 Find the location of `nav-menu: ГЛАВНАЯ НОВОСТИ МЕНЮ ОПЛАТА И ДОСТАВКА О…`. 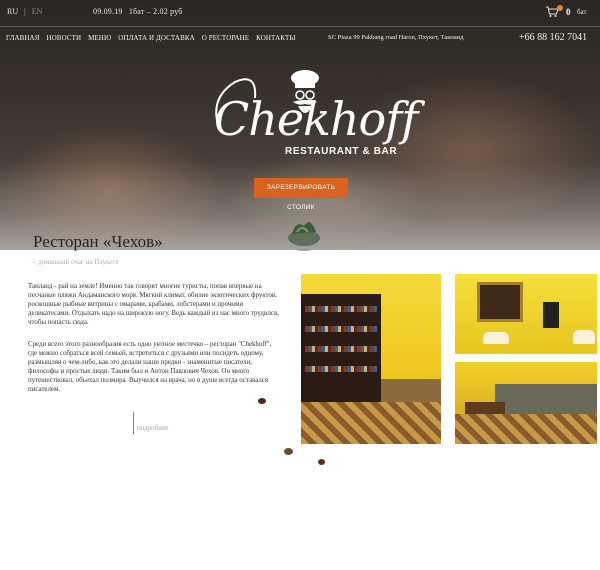

nav-menu: ГЛАВНАЯ НОВОСТИ МЕНЮ ОПЛАТА И ДОСТАВКА О… is located at coordinates (154, 38).